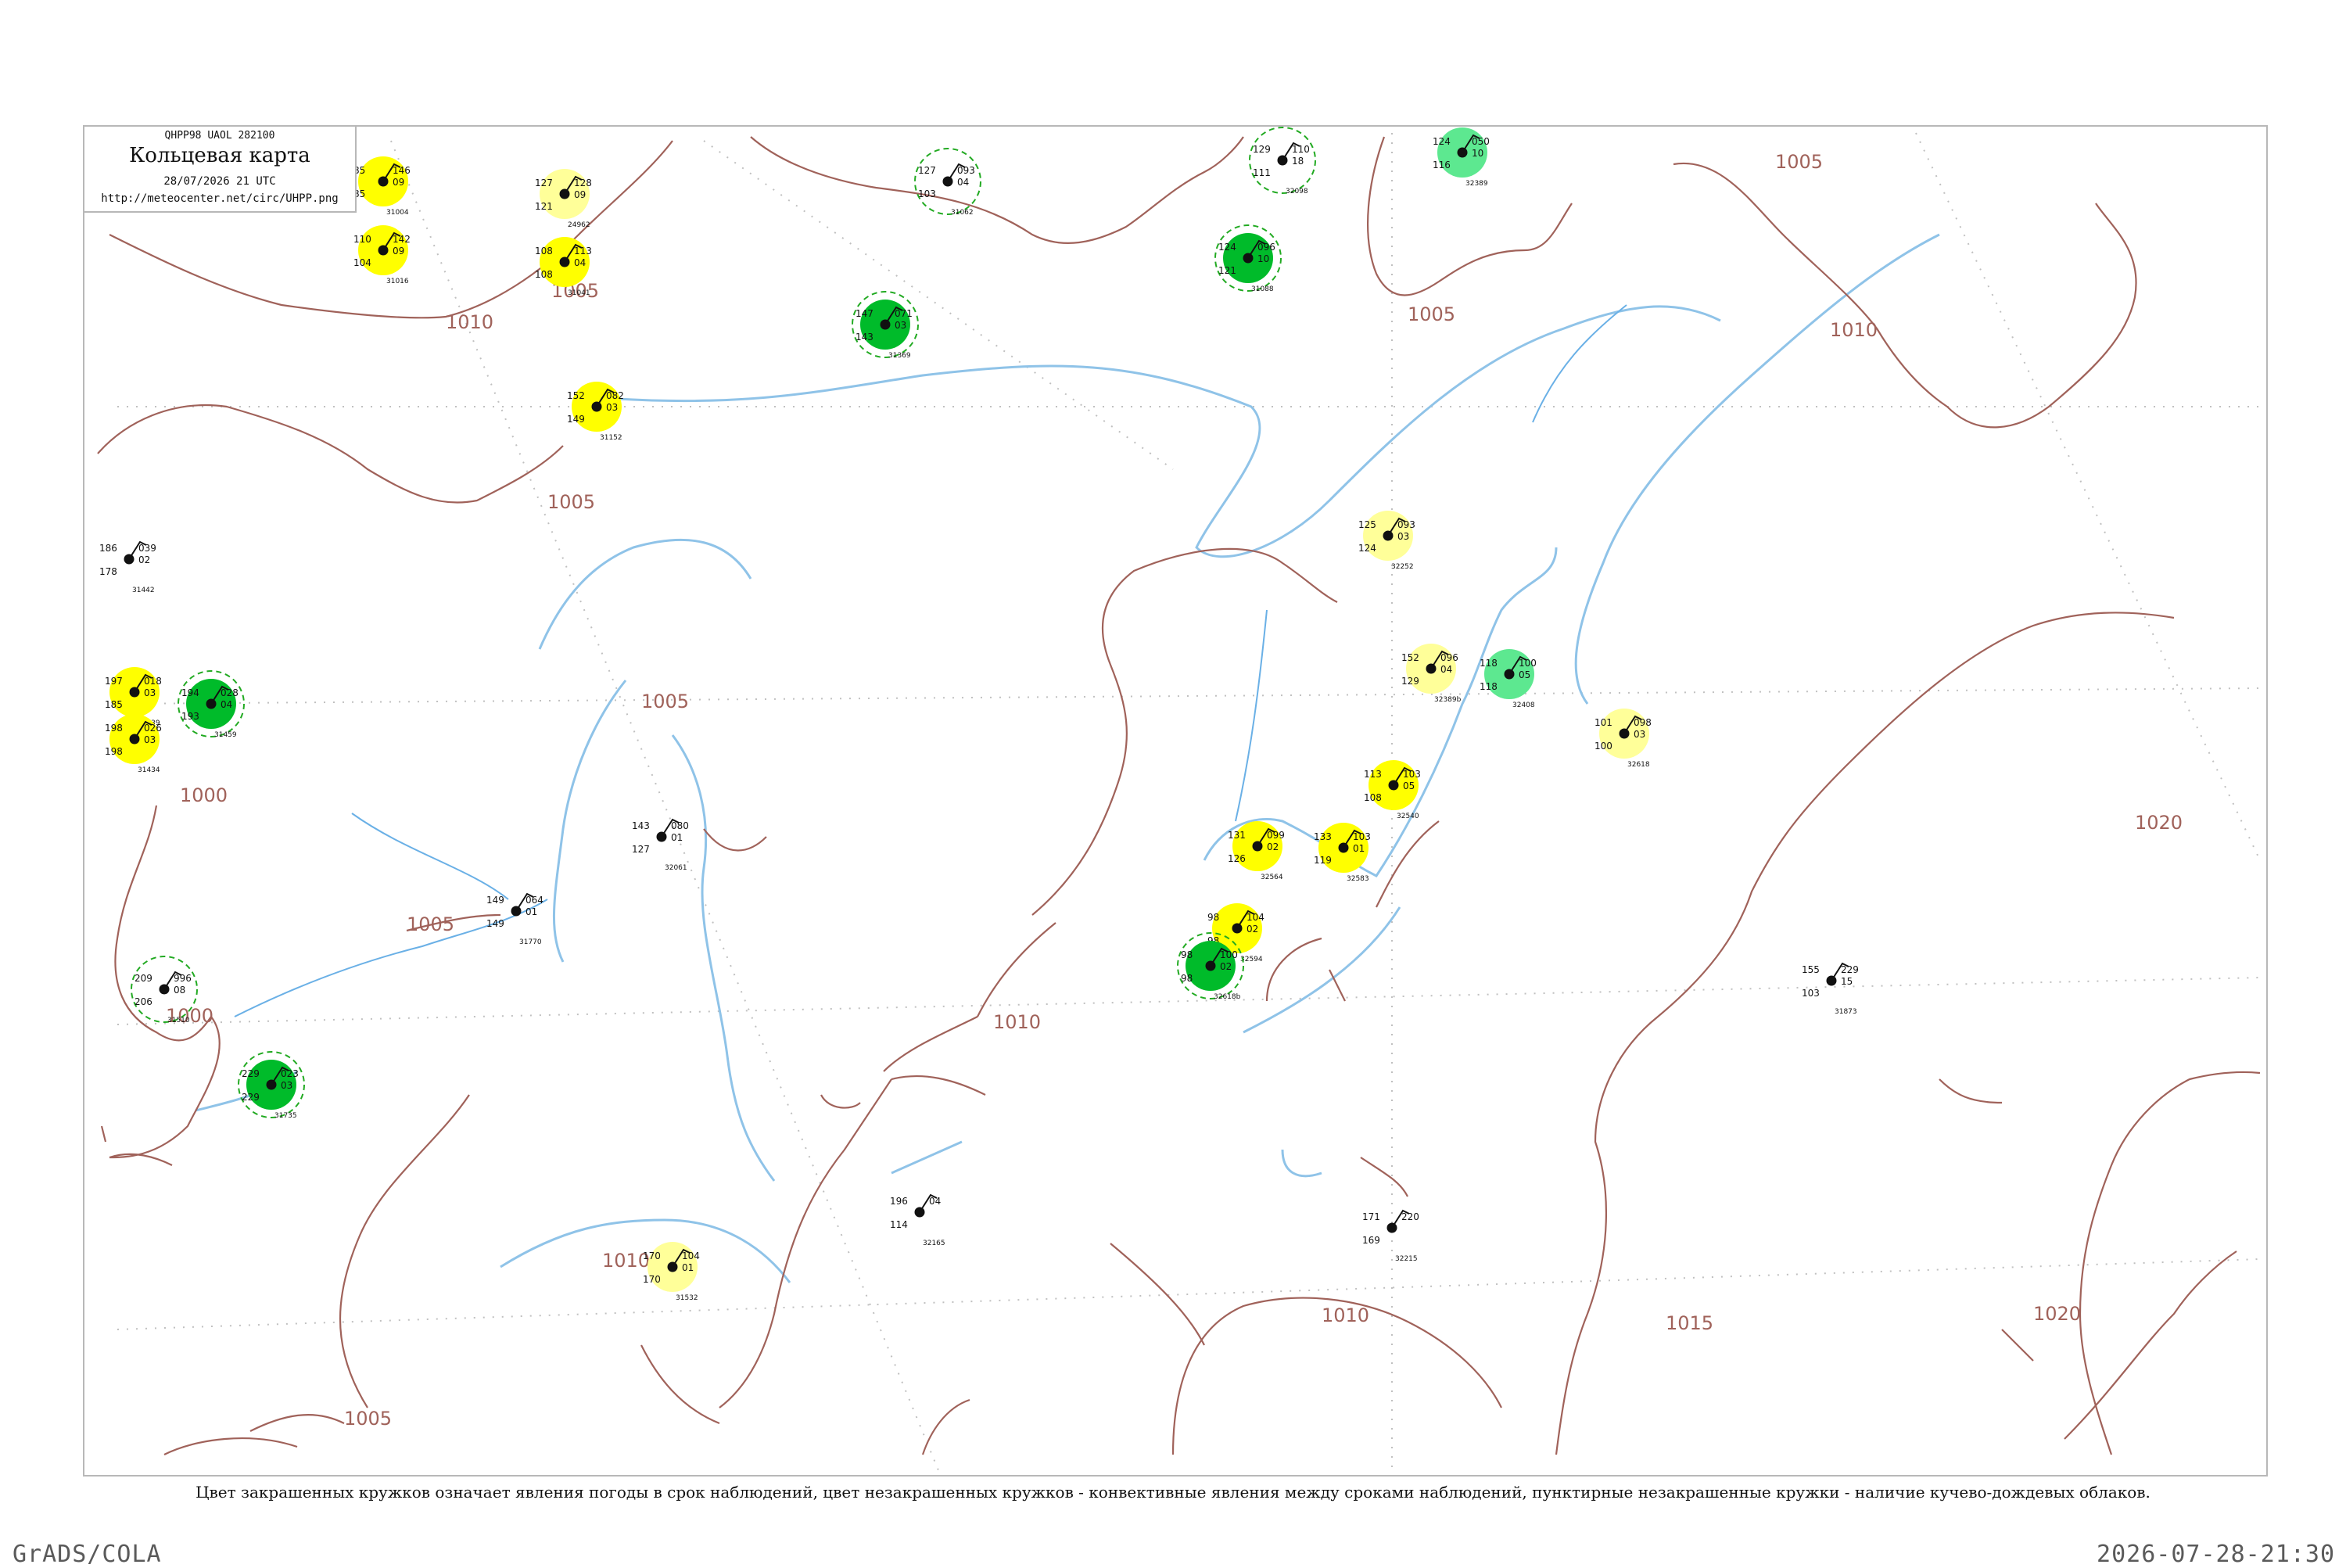 This screenshot has width=2346, height=1568. I want to click on isobar-label: 1015, so click(1689, 1323).